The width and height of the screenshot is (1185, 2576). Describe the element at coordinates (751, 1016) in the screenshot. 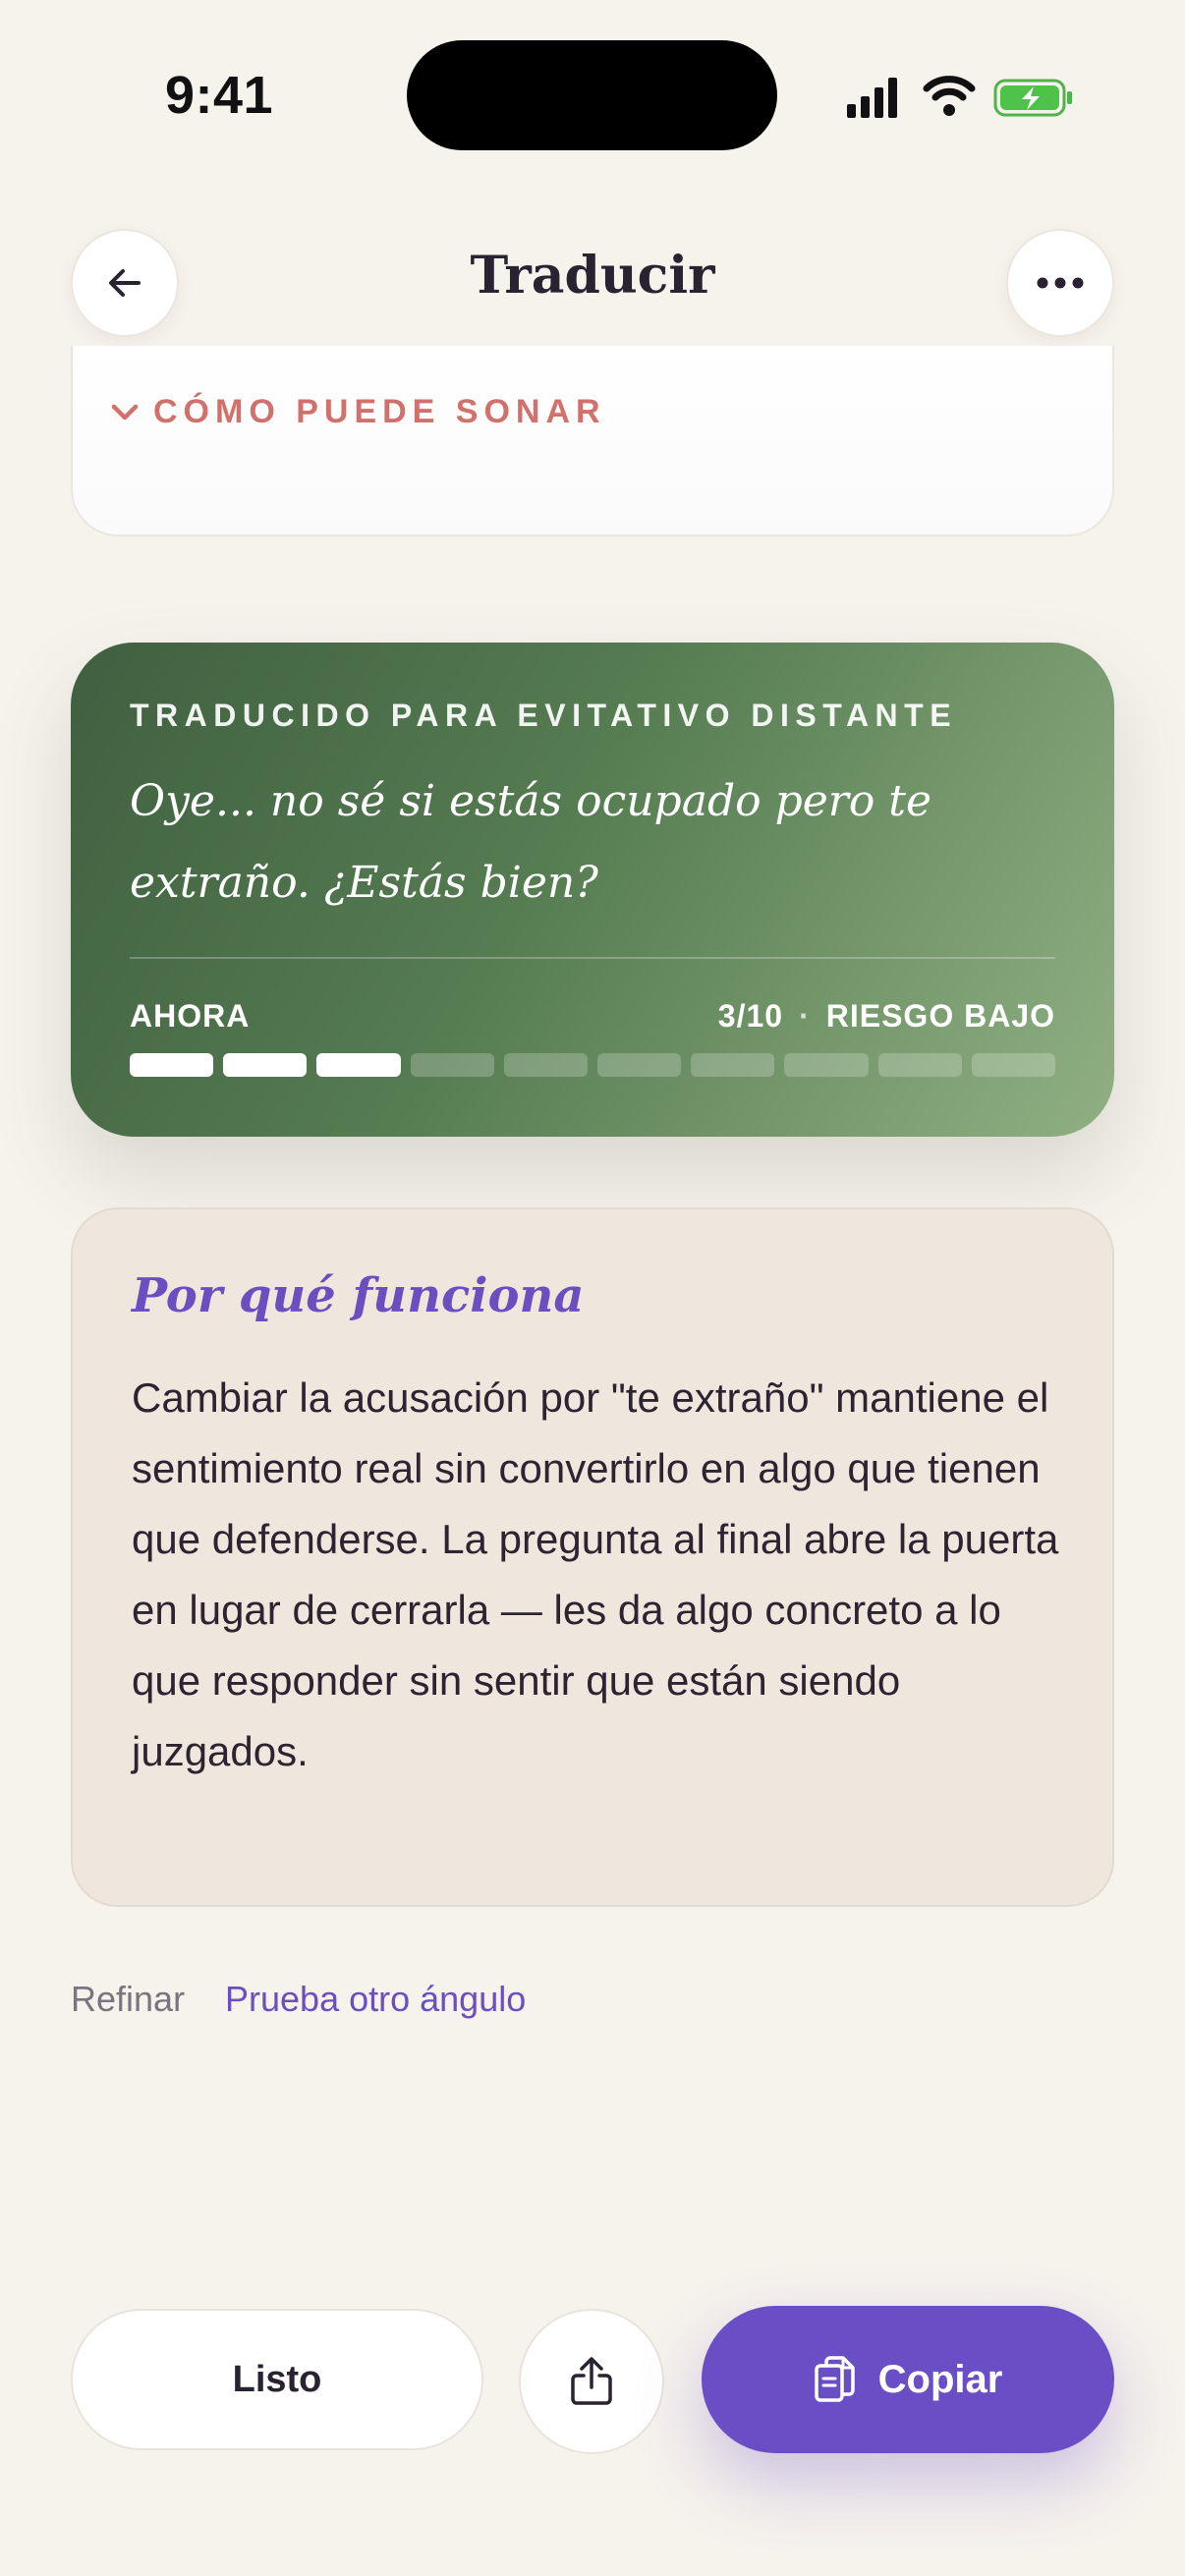

I see `risk-score: 3/10` at that location.